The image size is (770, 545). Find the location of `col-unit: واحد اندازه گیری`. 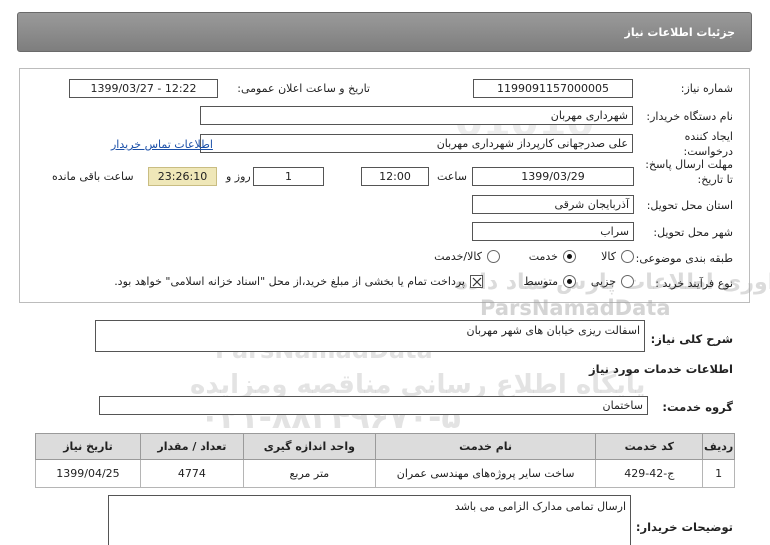

col-unit: واحد اندازه گیری is located at coordinates (309, 446).